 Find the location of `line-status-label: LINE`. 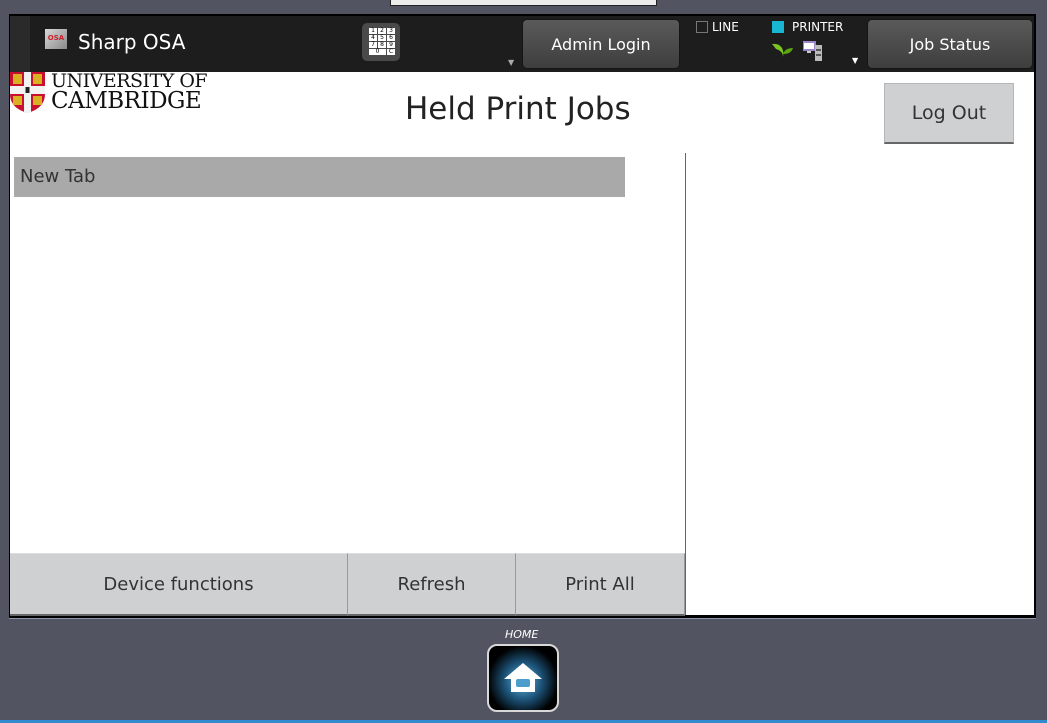

line-status-label: LINE is located at coordinates (725, 27).